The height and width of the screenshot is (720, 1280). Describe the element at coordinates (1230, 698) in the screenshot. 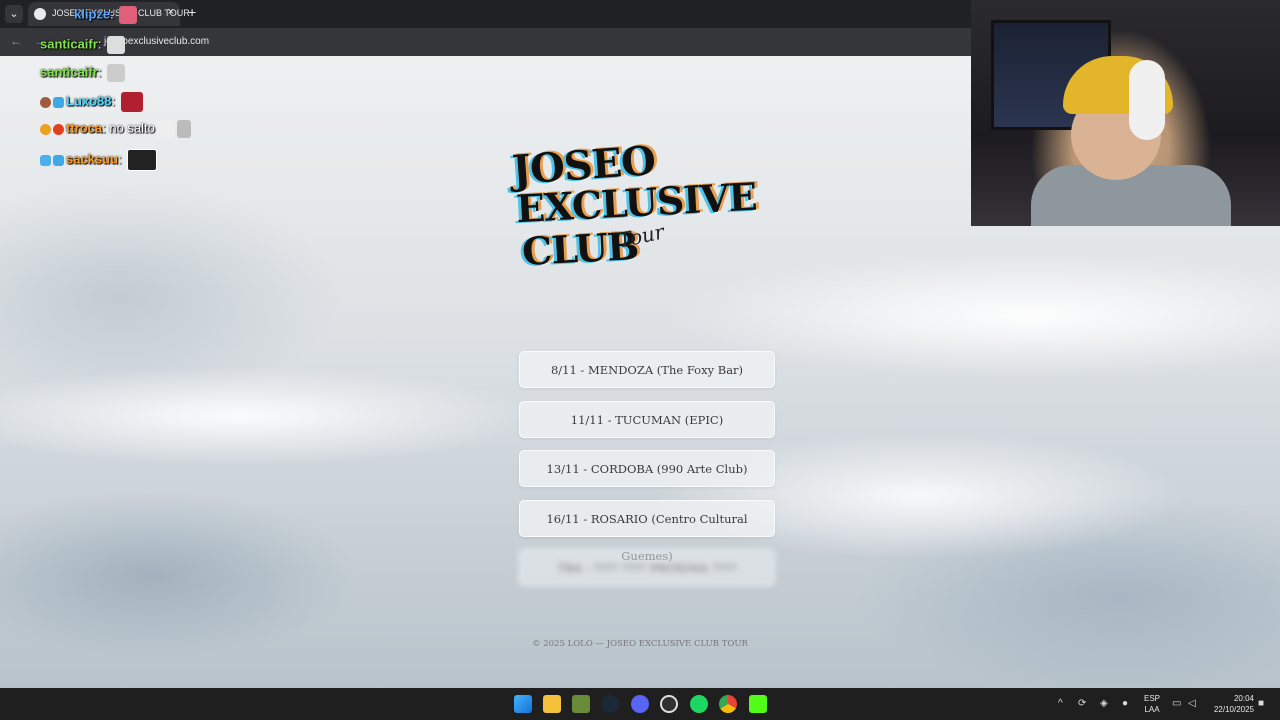

I see `clock-time: 20:04` at that location.